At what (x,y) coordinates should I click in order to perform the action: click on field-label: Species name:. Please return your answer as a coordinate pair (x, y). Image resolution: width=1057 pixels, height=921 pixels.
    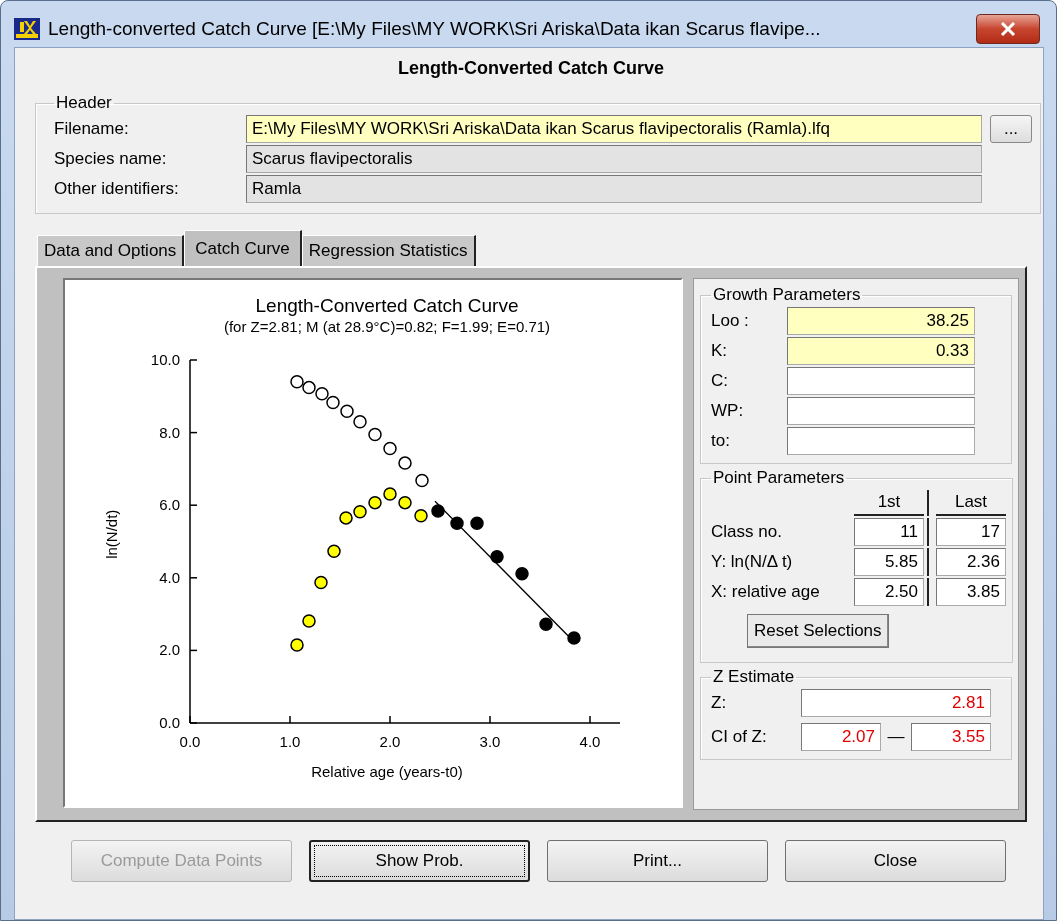
    Looking at the image, I should click on (111, 159).